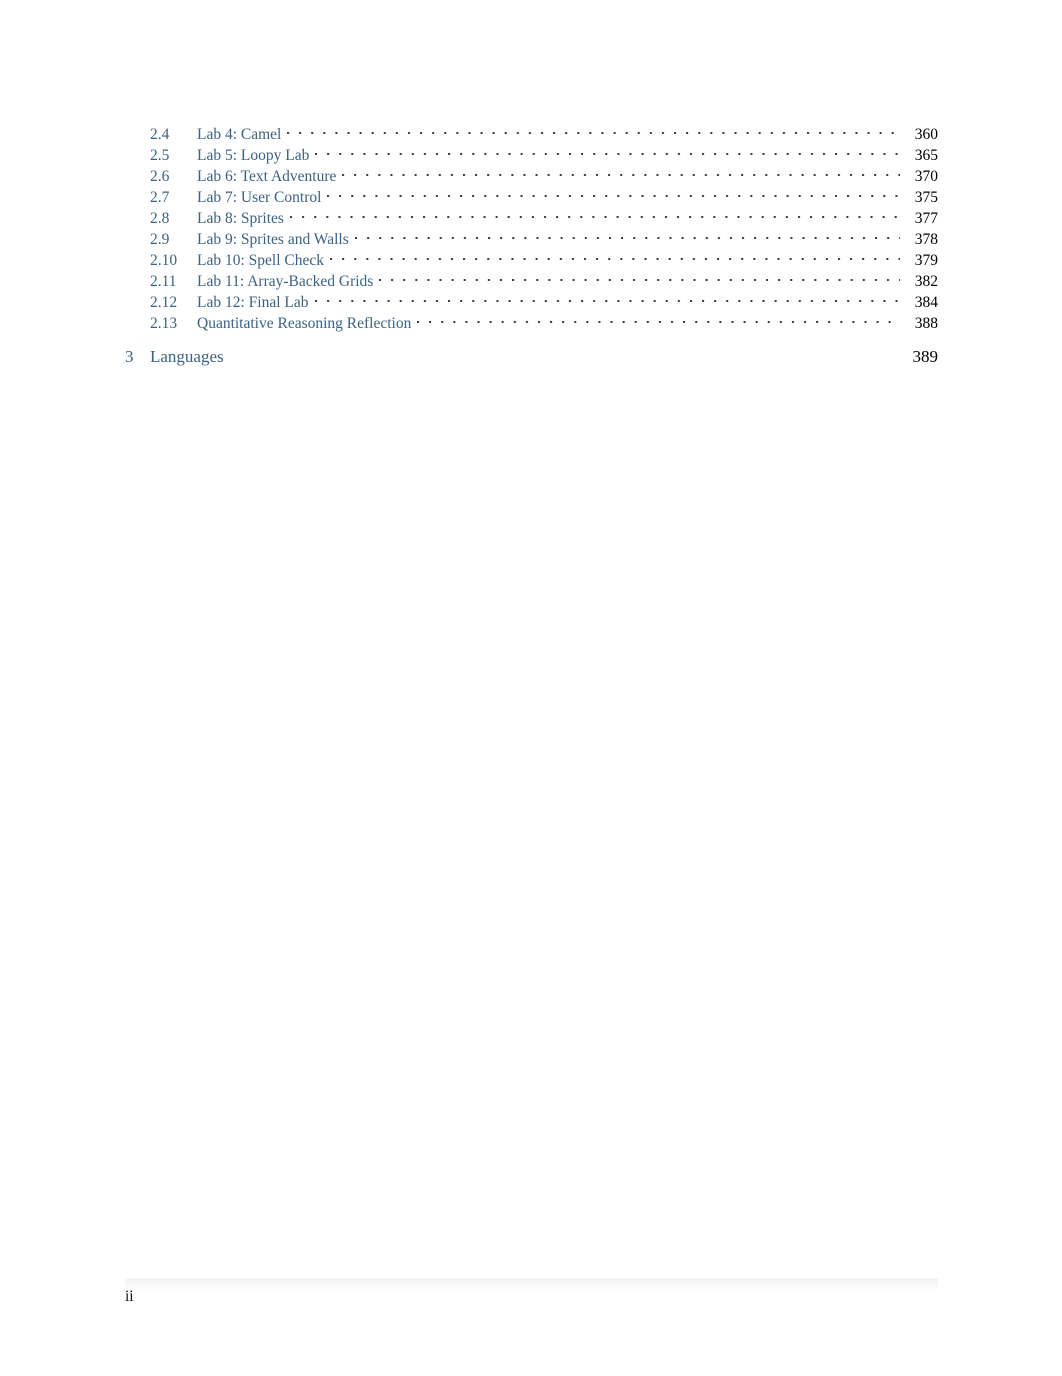  Describe the element at coordinates (164, 260) in the screenshot. I see `toc-entry-number: 2.10` at that location.